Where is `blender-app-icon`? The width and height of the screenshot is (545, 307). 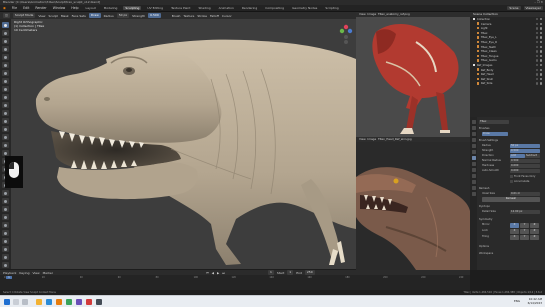 blender-app-icon is located at coordinates (59, 302).